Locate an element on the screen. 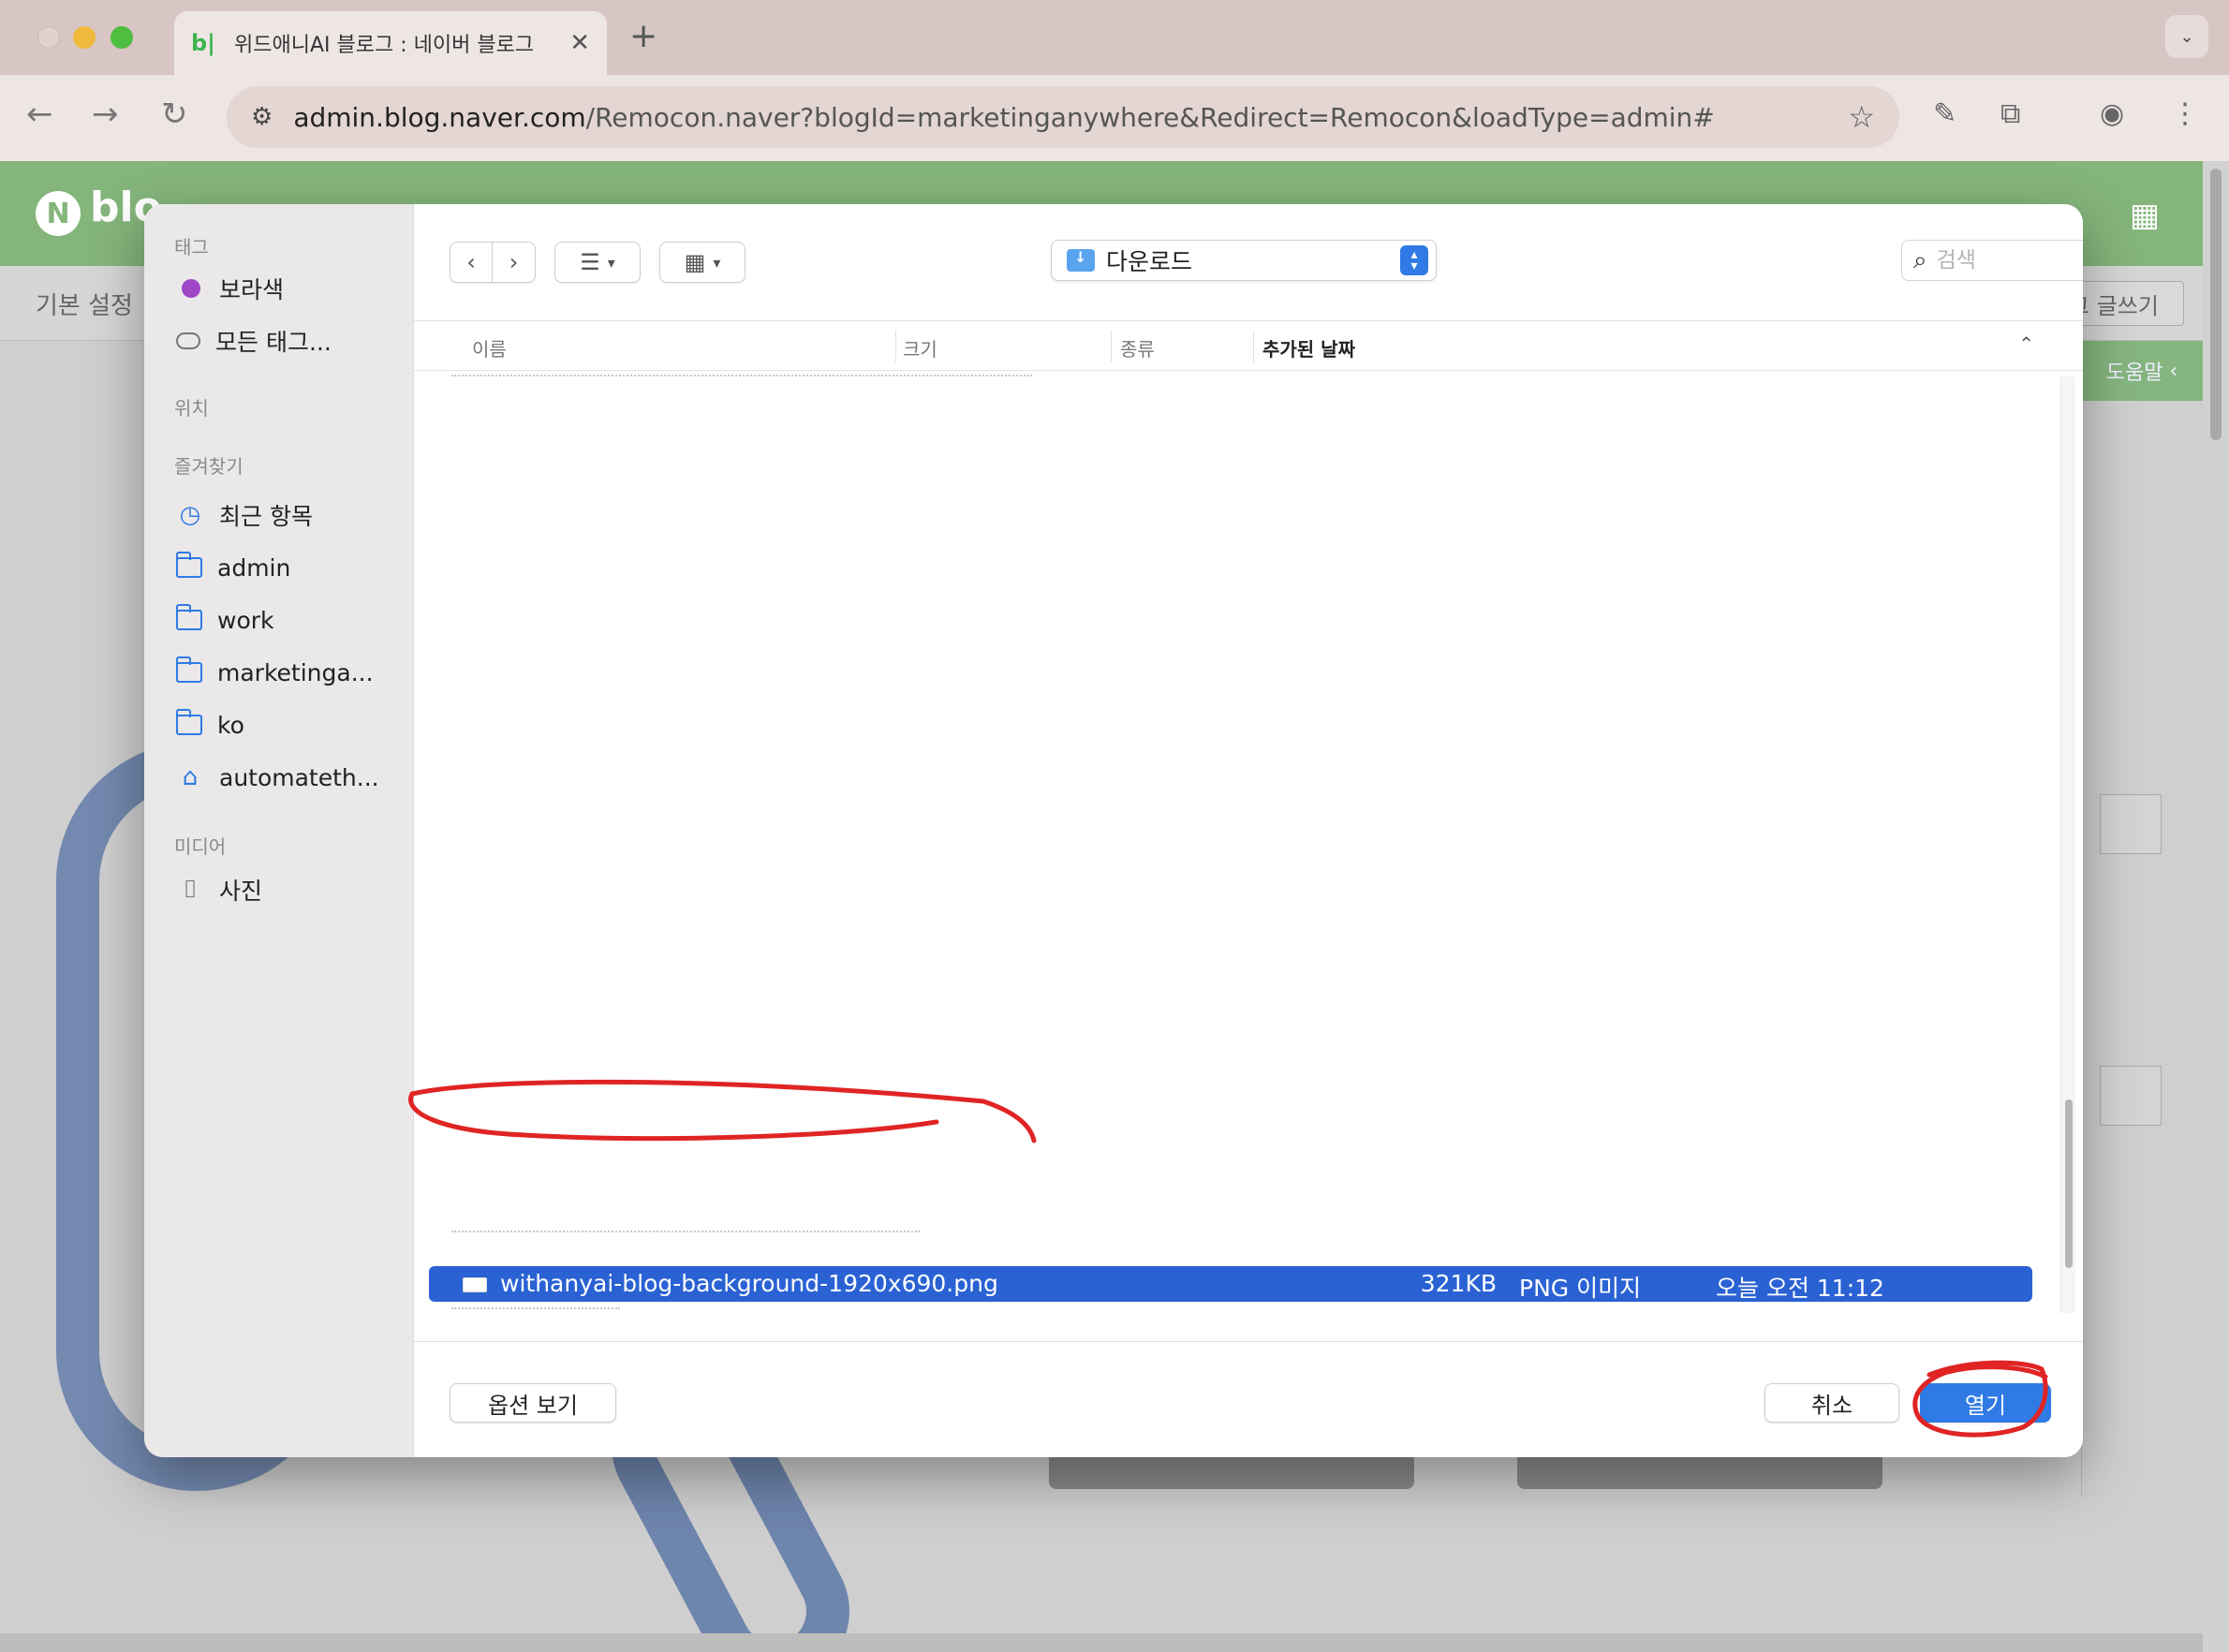 The height and width of the screenshot is (1652, 2229). browser-tab: b| 위드애니AI 블로그 : 네이버 블로그 ✕ is located at coordinates (390, 43).